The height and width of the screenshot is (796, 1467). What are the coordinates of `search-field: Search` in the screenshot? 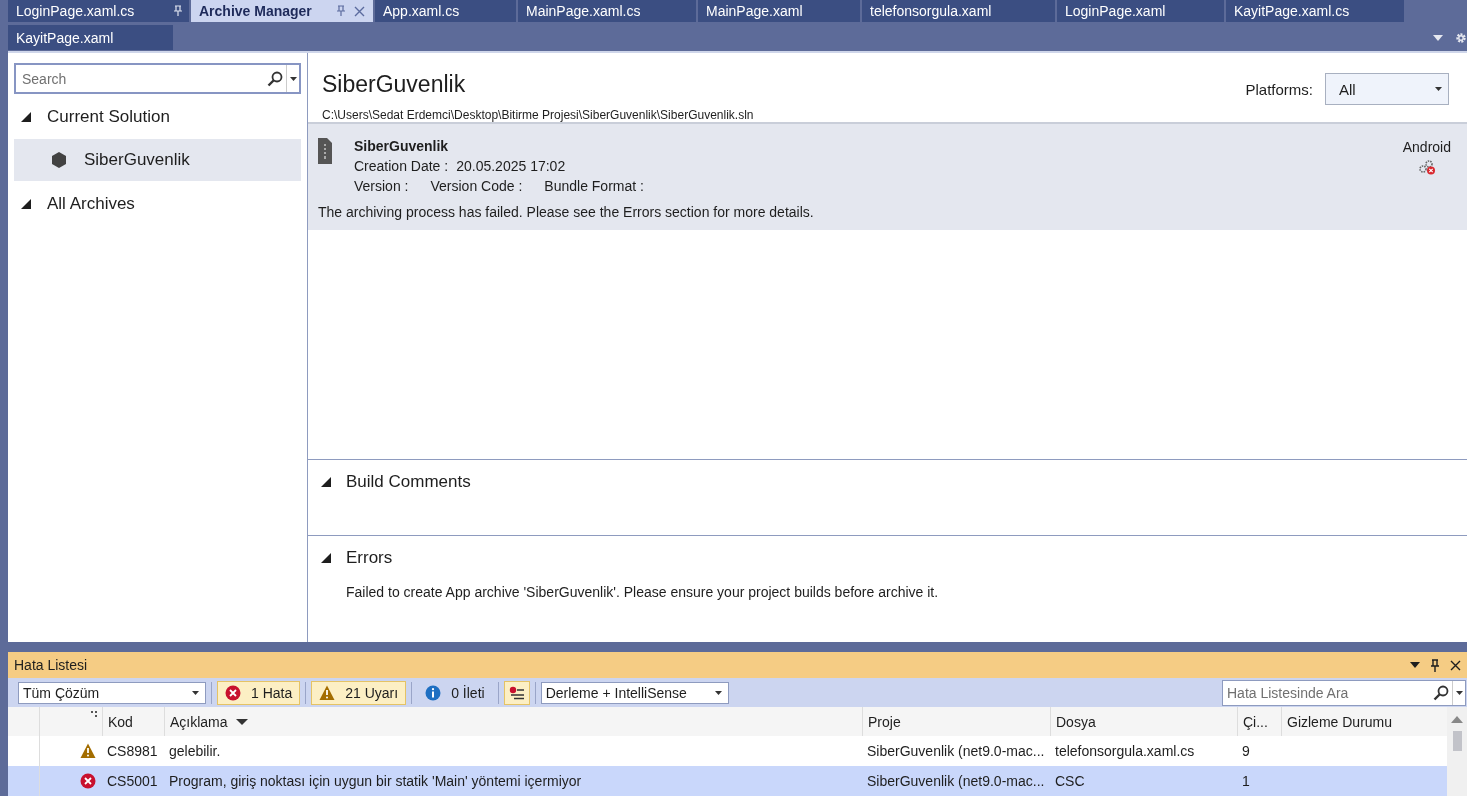 It's located at (157, 78).